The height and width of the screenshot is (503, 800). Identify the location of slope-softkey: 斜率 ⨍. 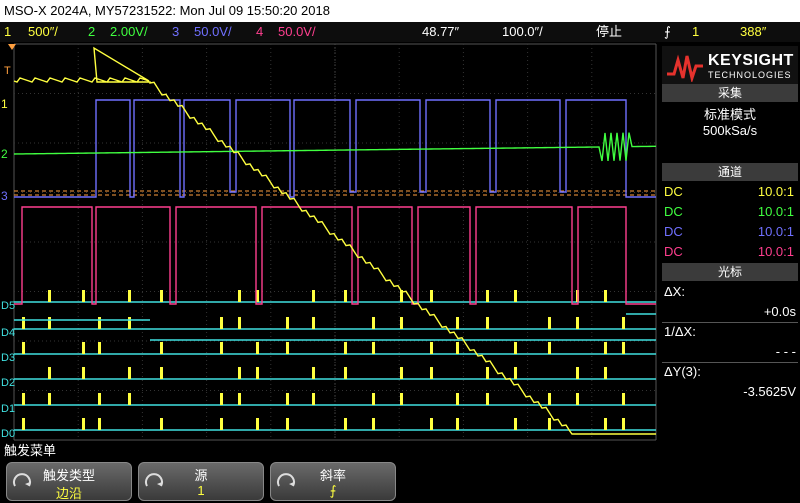
(333, 481).